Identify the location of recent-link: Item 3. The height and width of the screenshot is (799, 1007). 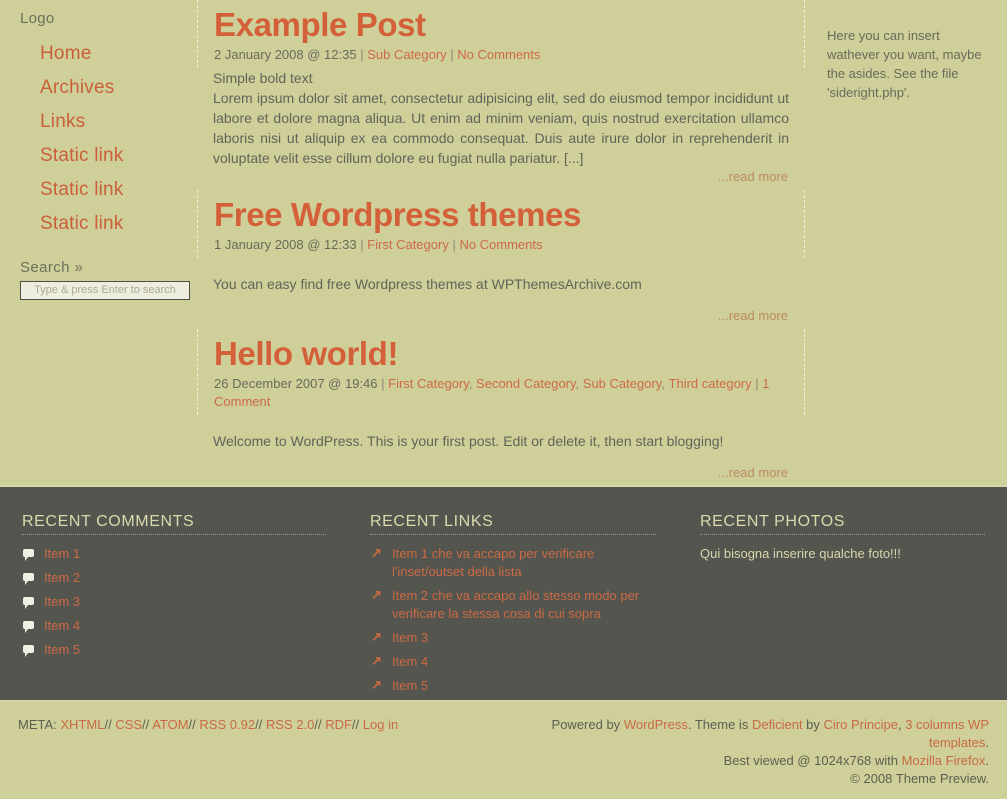
(410, 637).